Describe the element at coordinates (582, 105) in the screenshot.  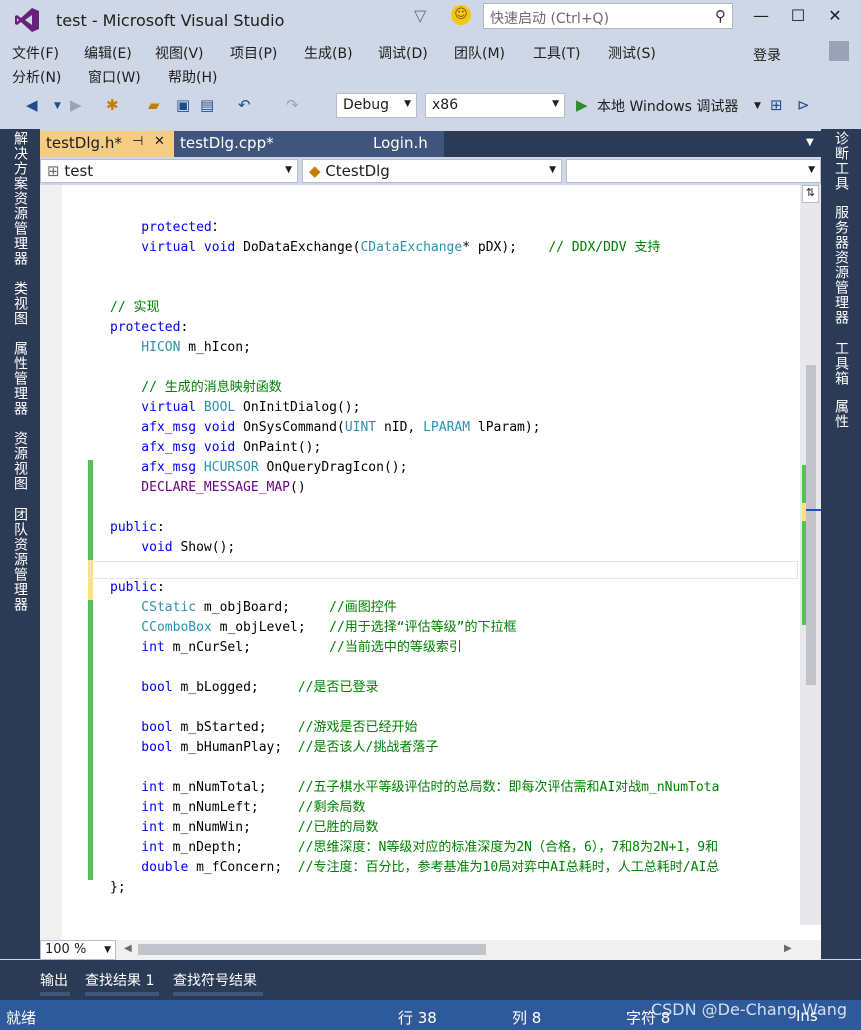
I see `start-debugging-icon: ▶` at that location.